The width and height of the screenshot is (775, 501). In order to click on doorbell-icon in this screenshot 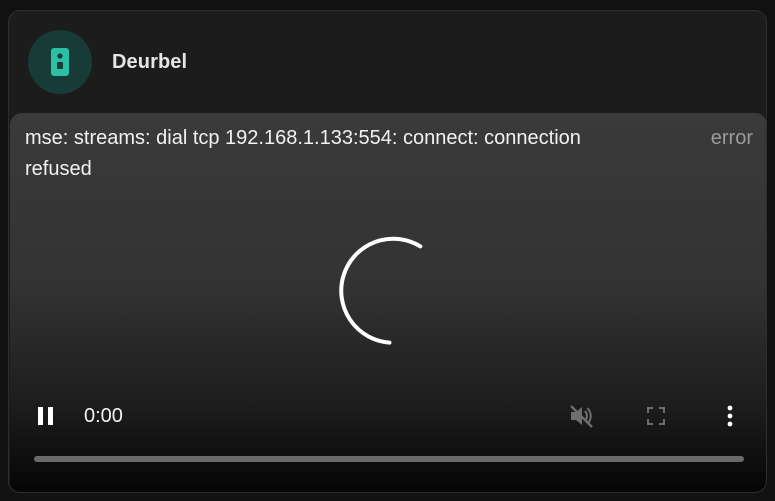, I will do `click(60, 62)`.